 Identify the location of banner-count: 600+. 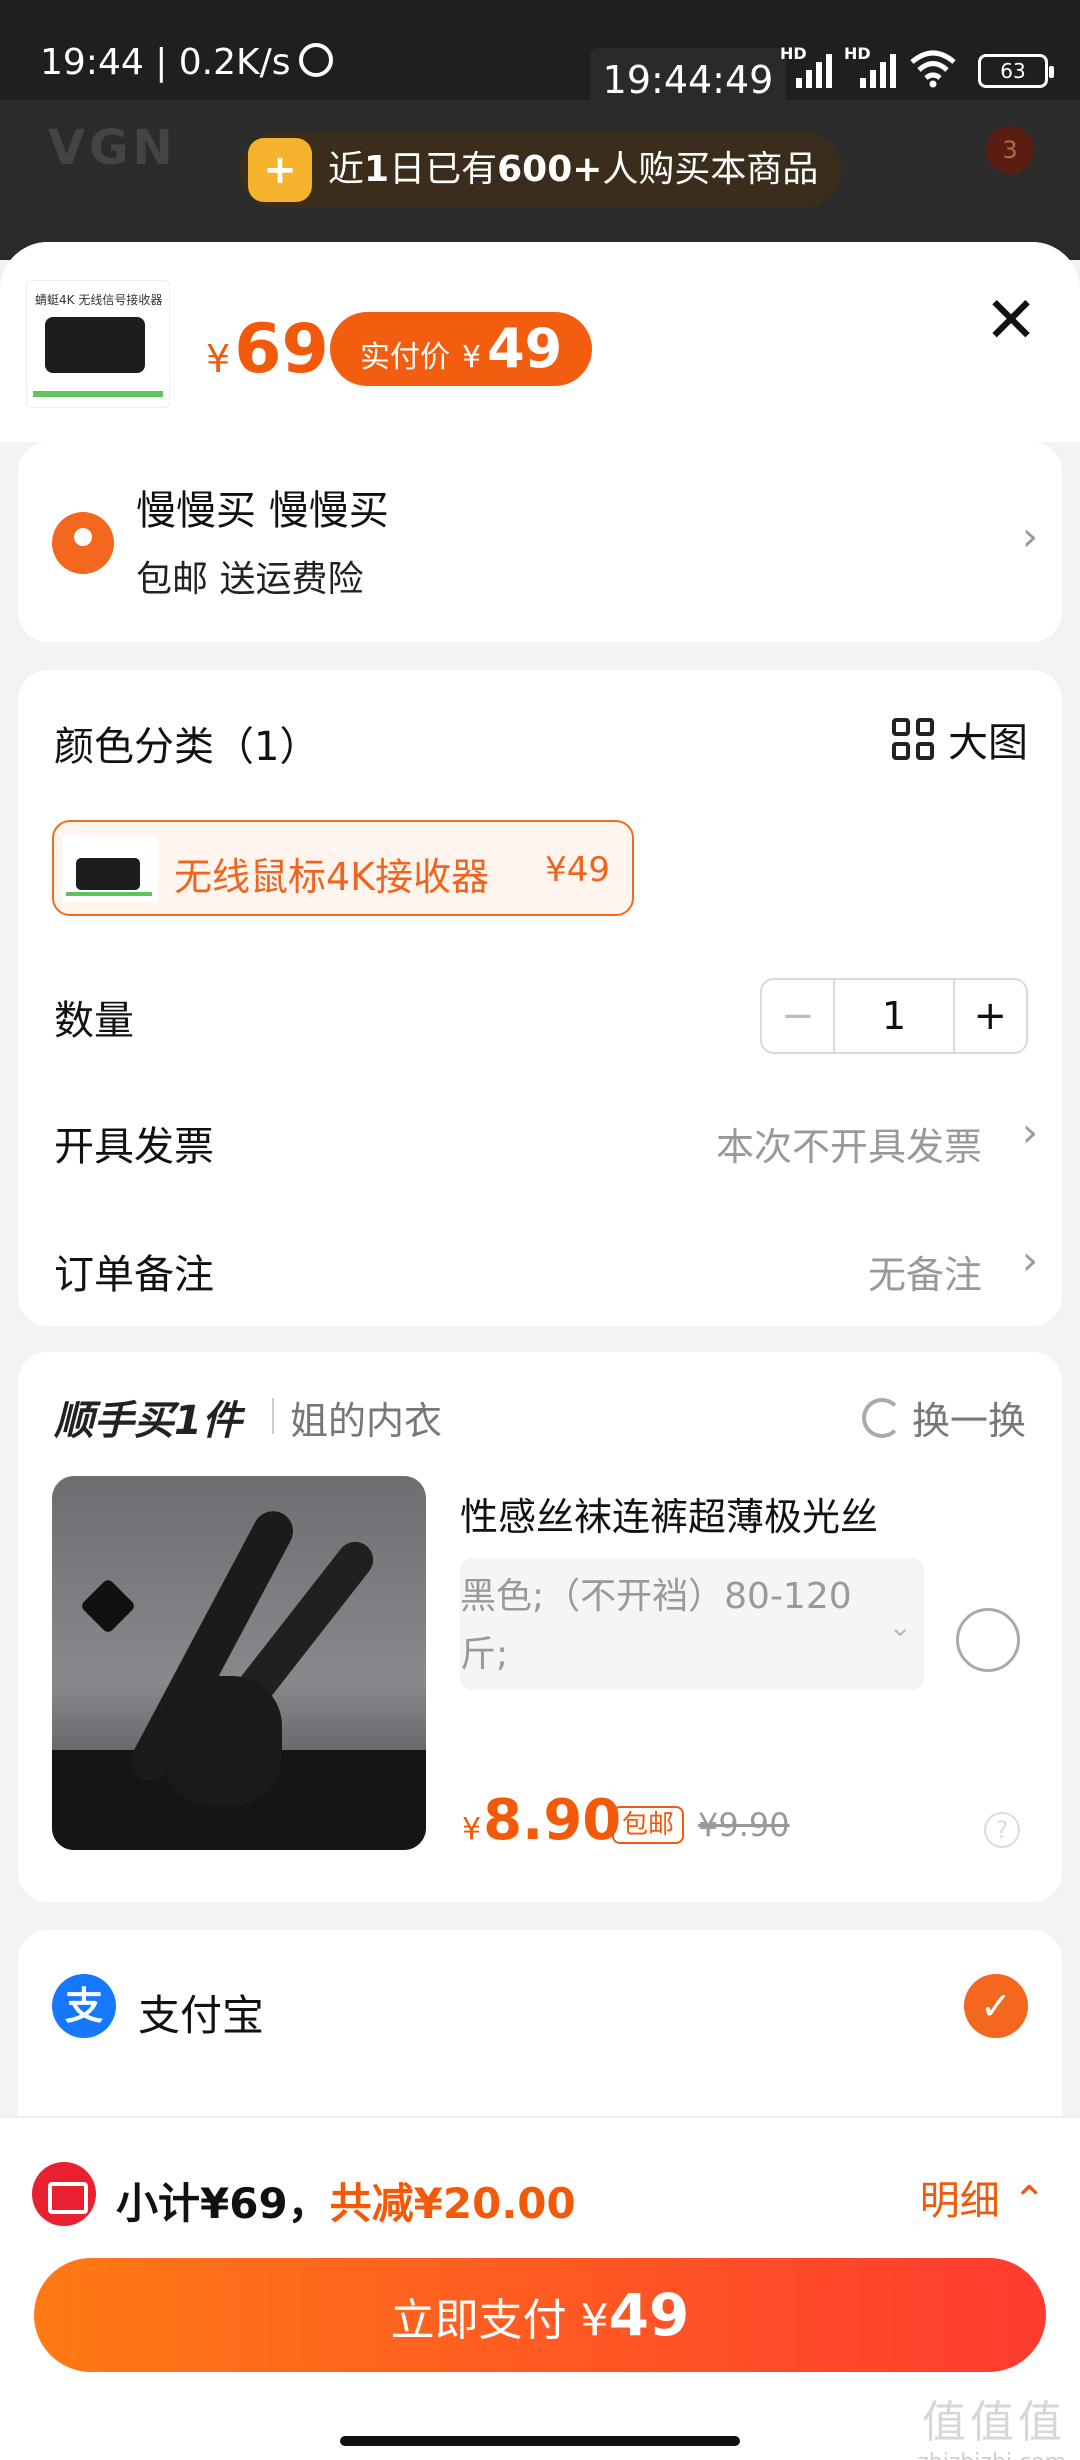
(550, 169).